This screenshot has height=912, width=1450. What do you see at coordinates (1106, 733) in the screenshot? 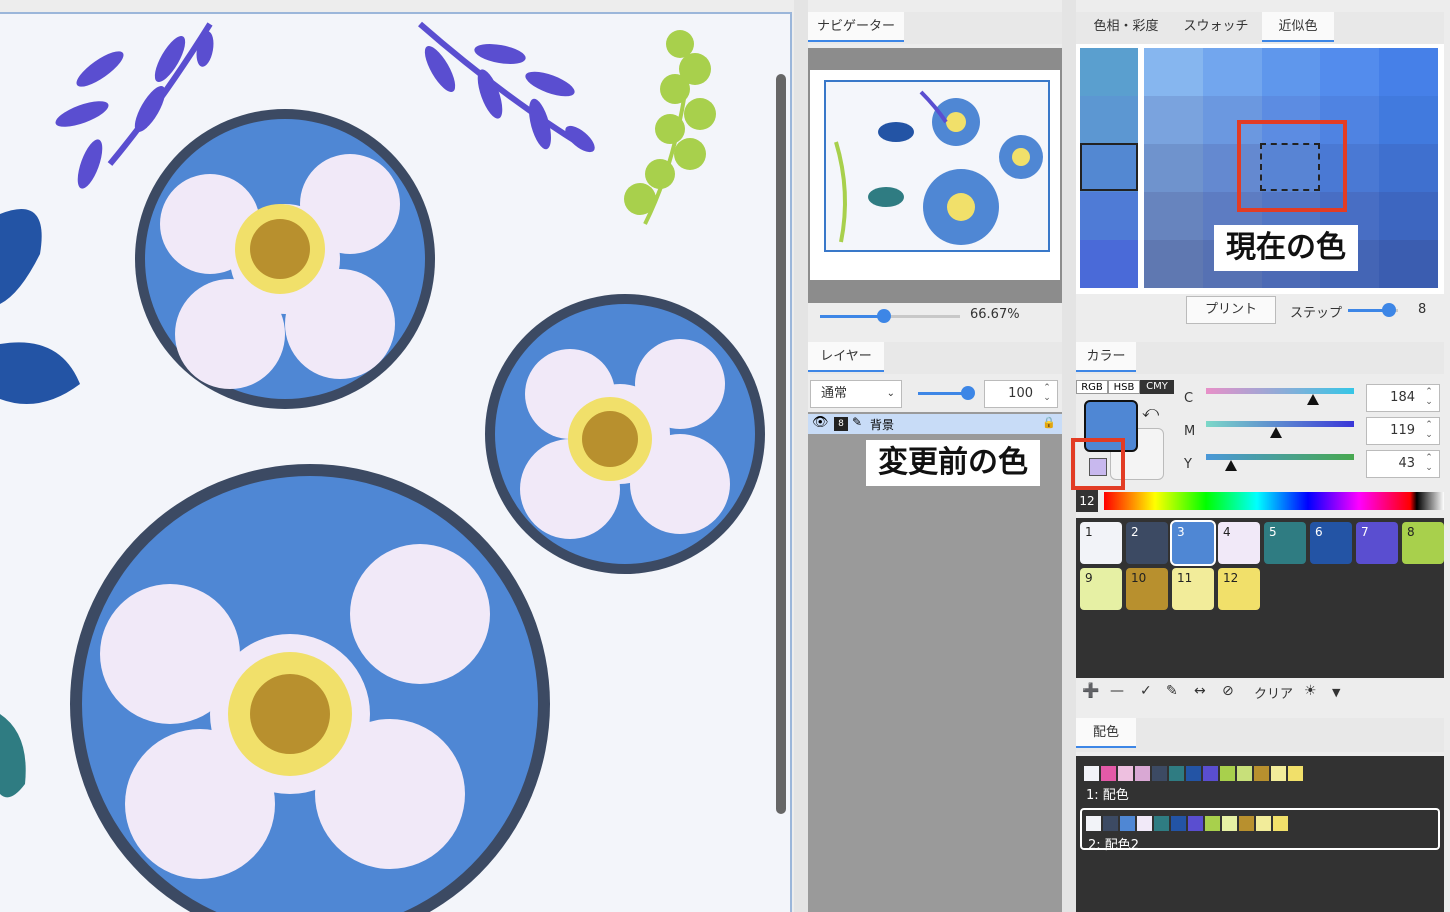
I see `tab-haishoku: 配色` at bounding box center [1106, 733].